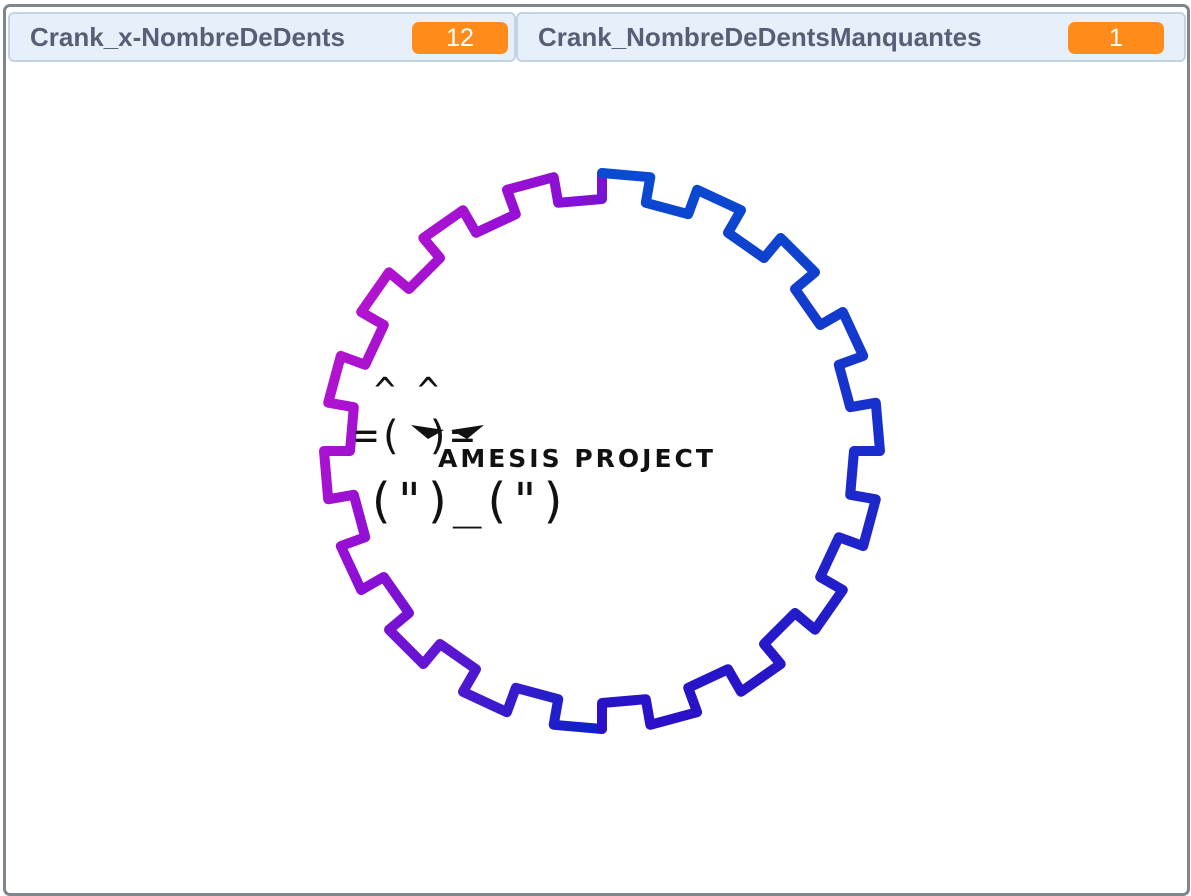  Describe the element at coordinates (577, 458) in the screenshot. I see `logo-brand: AMESIS PROJECT` at that location.